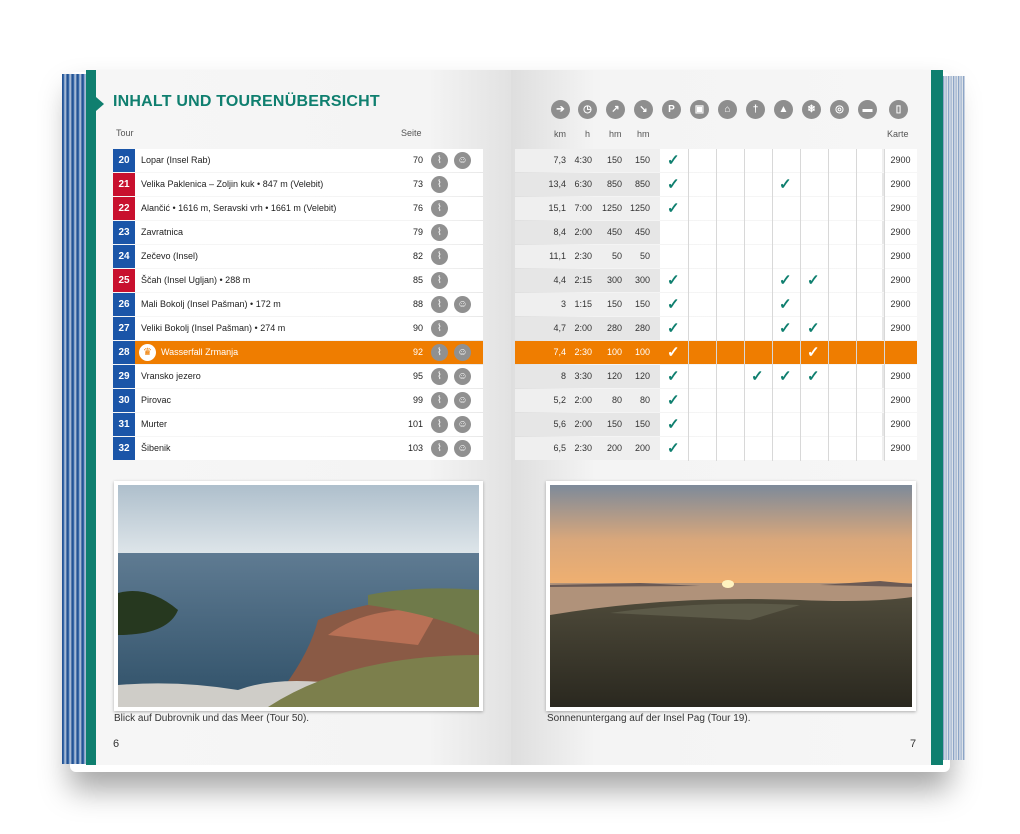 The image size is (1020, 834). I want to click on tour-name: Mali Bokolj (Insel Pašman) • 172 m, so click(211, 304).